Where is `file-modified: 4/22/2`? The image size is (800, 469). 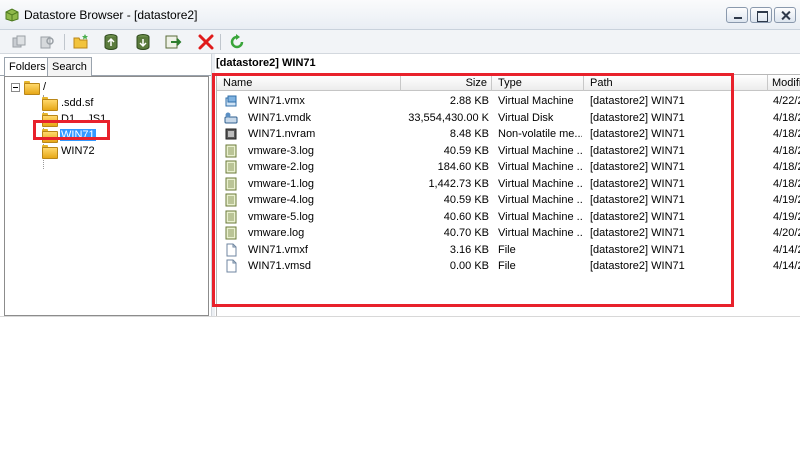 file-modified: 4/22/2 is located at coordinates (786, 101).